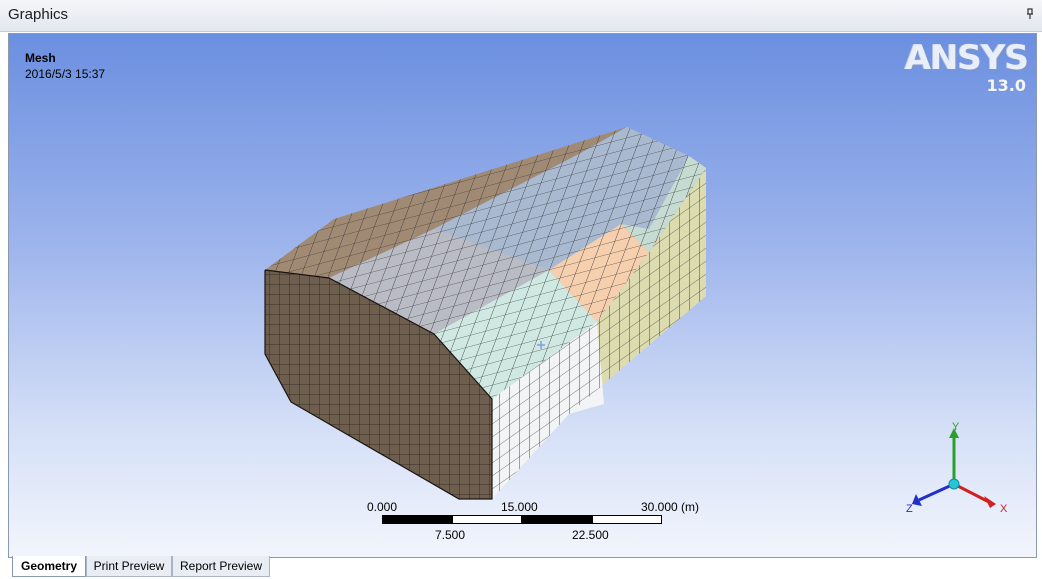  I want to click on triad-z-label: Z, so click(909, 509).